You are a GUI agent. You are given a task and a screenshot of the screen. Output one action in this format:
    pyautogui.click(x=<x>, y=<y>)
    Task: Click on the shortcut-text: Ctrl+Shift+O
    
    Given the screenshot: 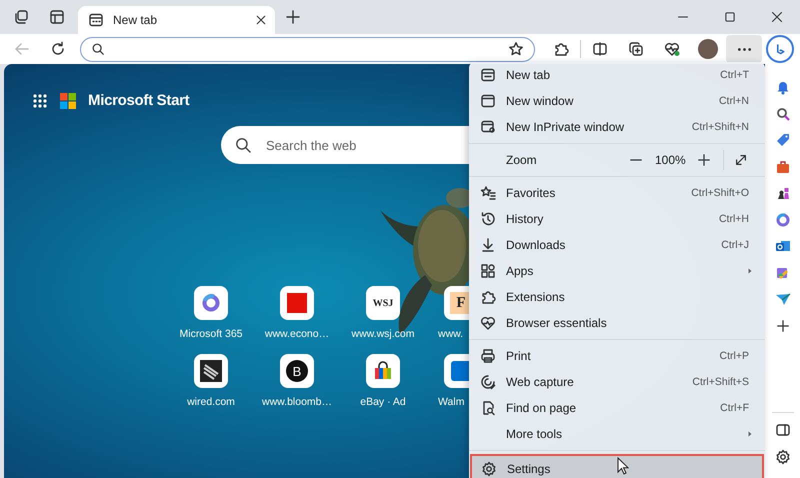 What is the action you would take?
    pyautogui.click(x=720, y=193)
    